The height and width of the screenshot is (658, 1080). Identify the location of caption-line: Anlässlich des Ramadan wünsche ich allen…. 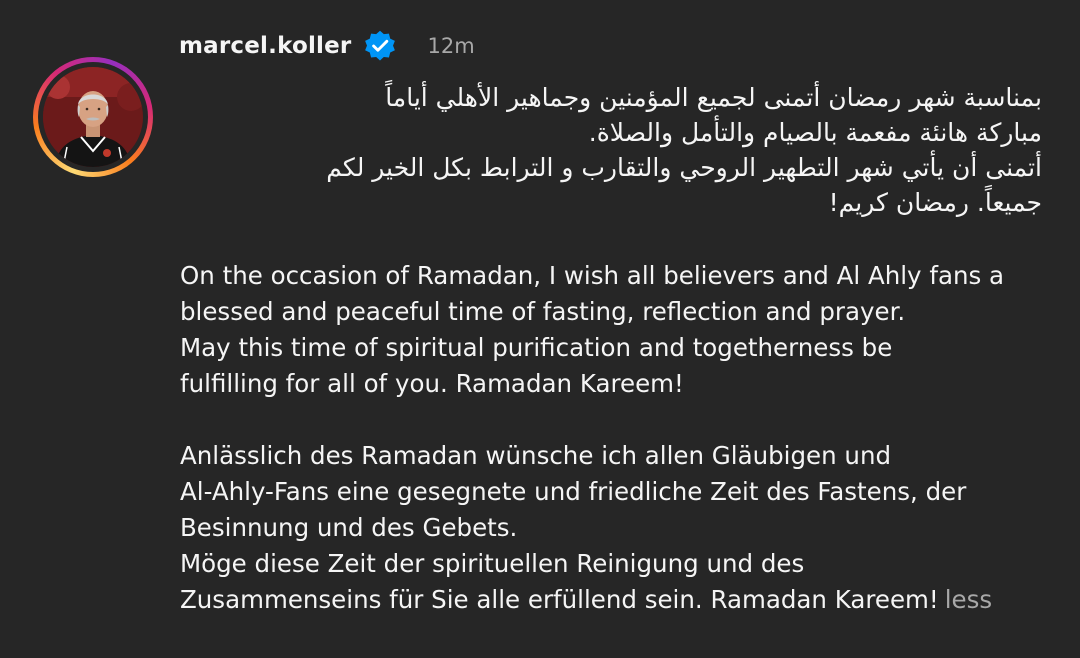
(536, 455).